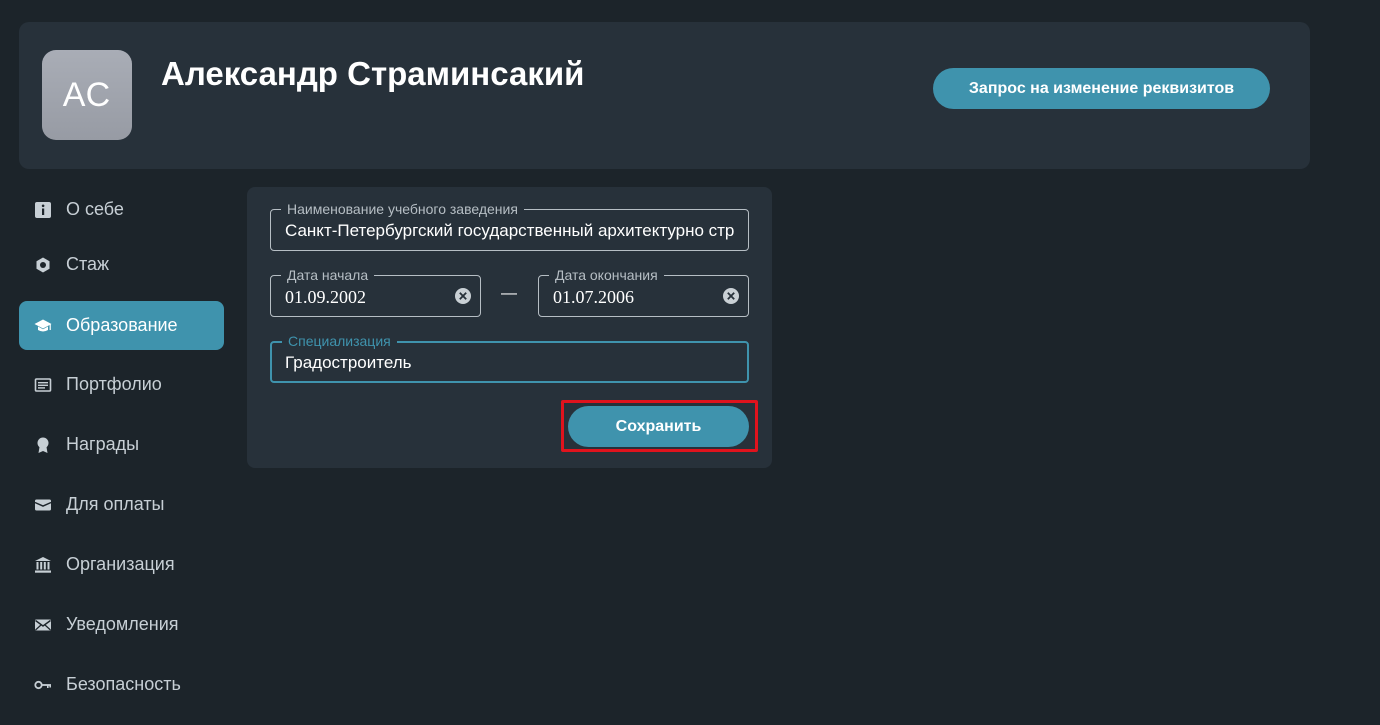 The width and height of the screenshot is (1380, 725). Describe the element at coordinates (43, 265) in the screenshot. I see `hexagon-icon` at that location.